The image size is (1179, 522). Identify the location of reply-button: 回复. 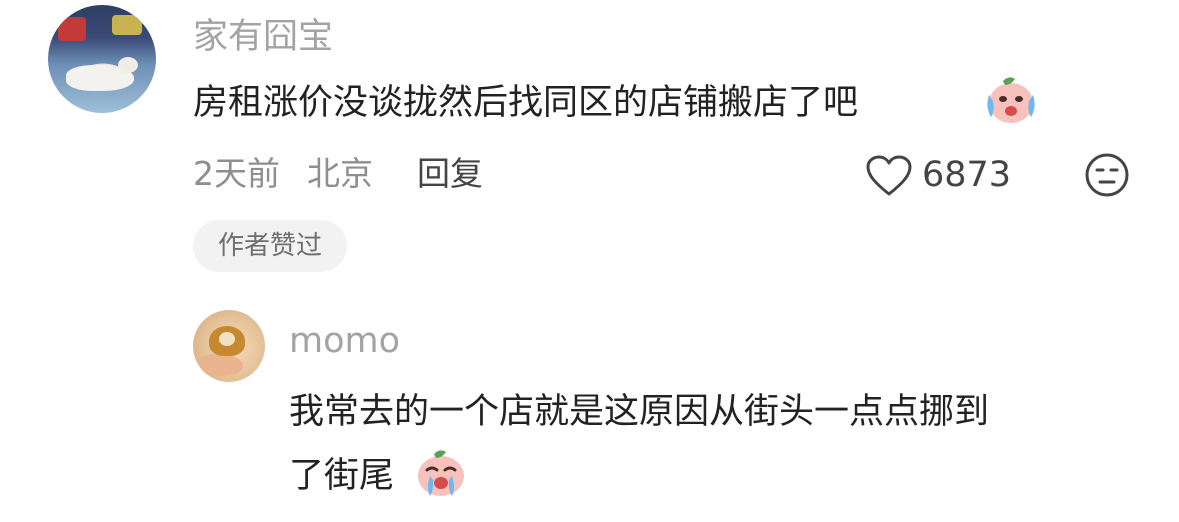
(450, 173).